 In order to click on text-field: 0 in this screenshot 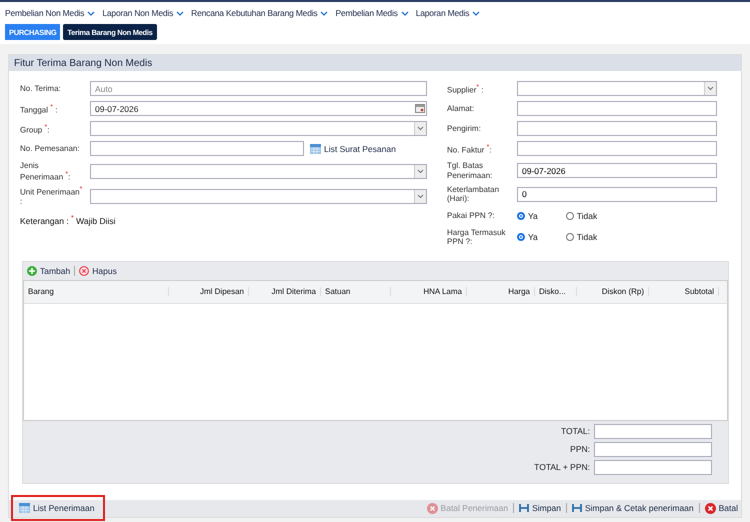, I will do `click(617, 194)`.